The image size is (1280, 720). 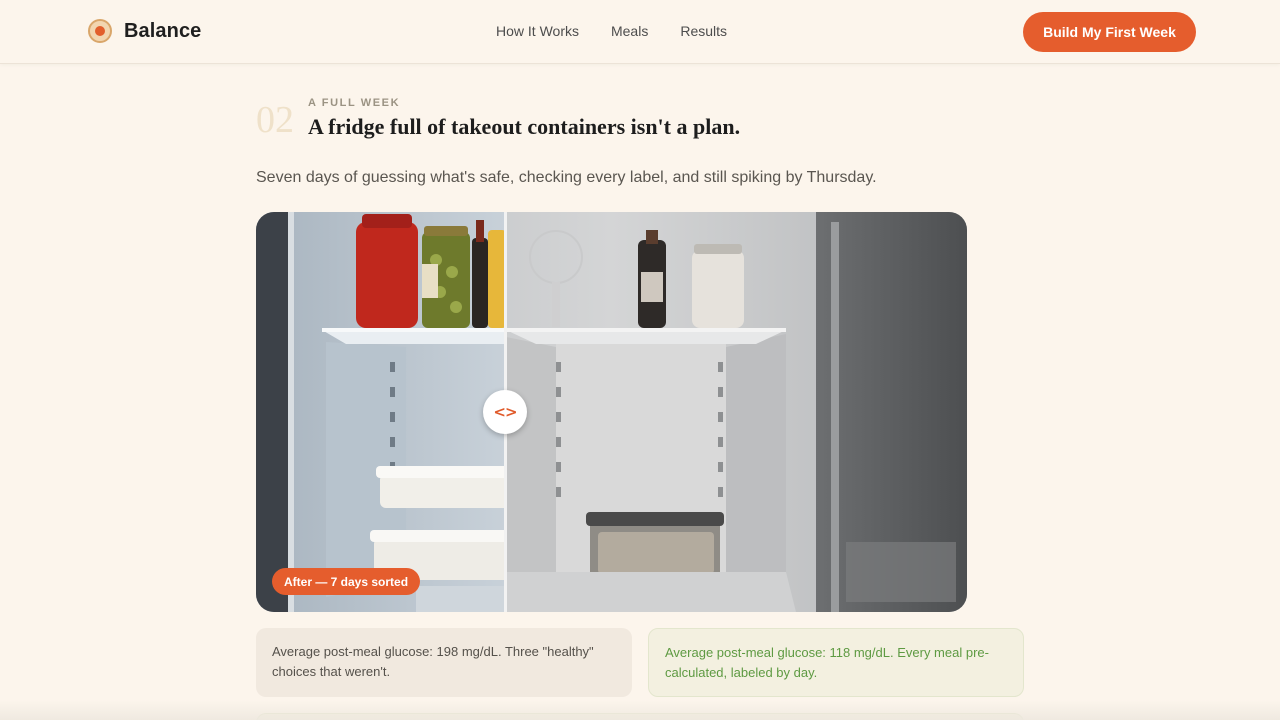 What do you see at coordinates (354, 103) in the screenshot?
I see `section-eyebrow: A FULL WEEK` at bounding box center [354, 103].